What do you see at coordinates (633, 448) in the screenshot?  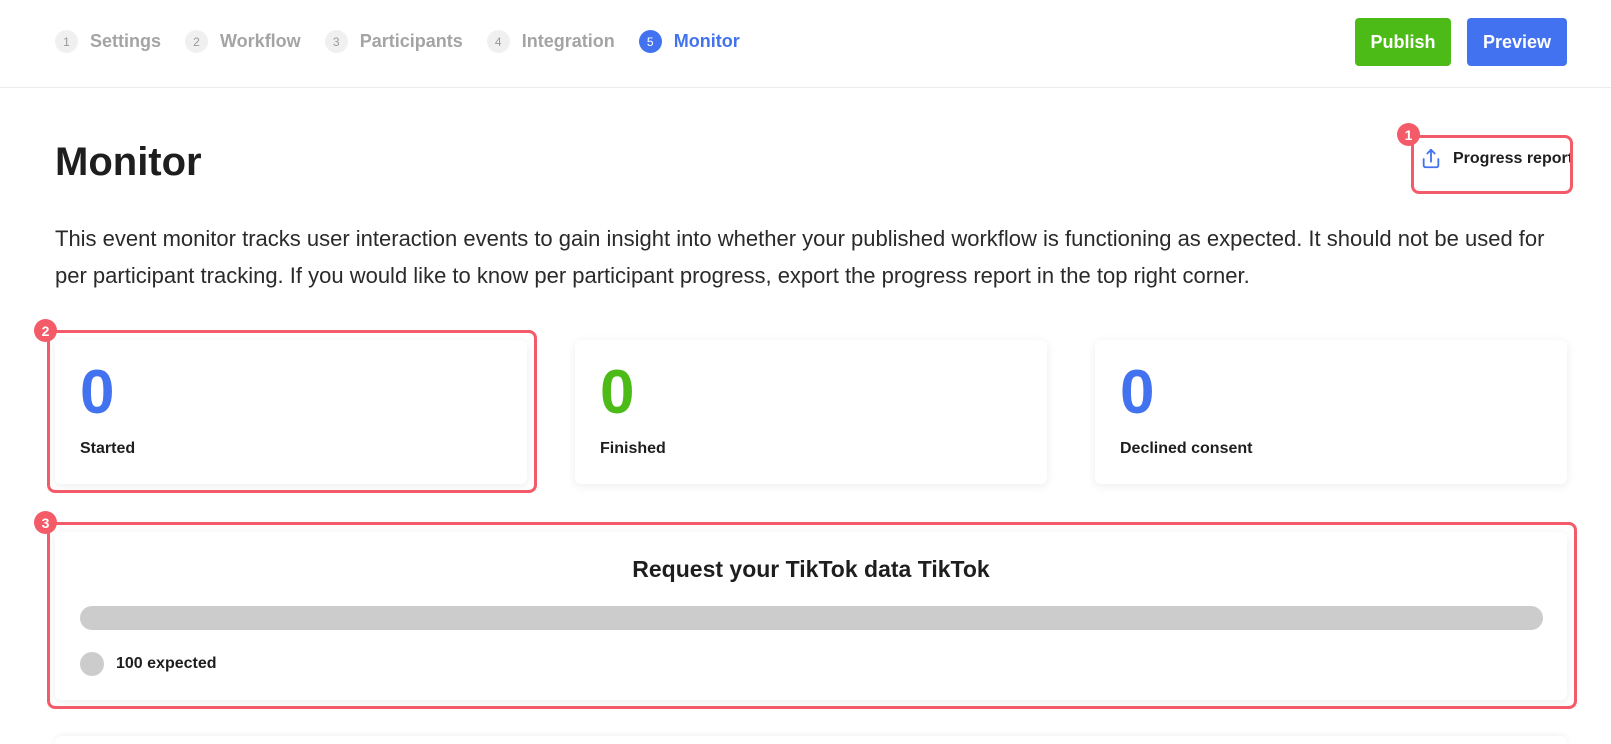 I see `stat-label: Finished` at bounding box center [633, 448].